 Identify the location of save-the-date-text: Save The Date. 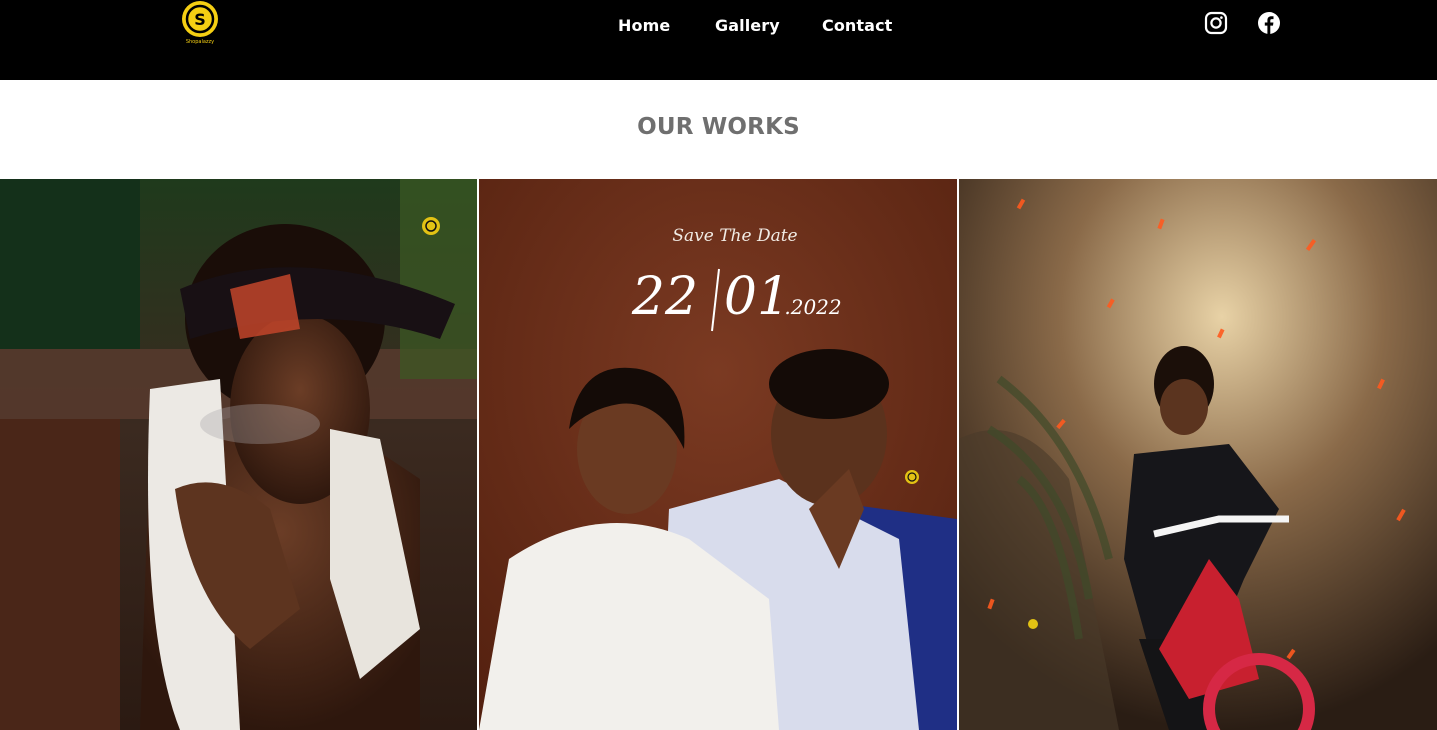
(734, 236).